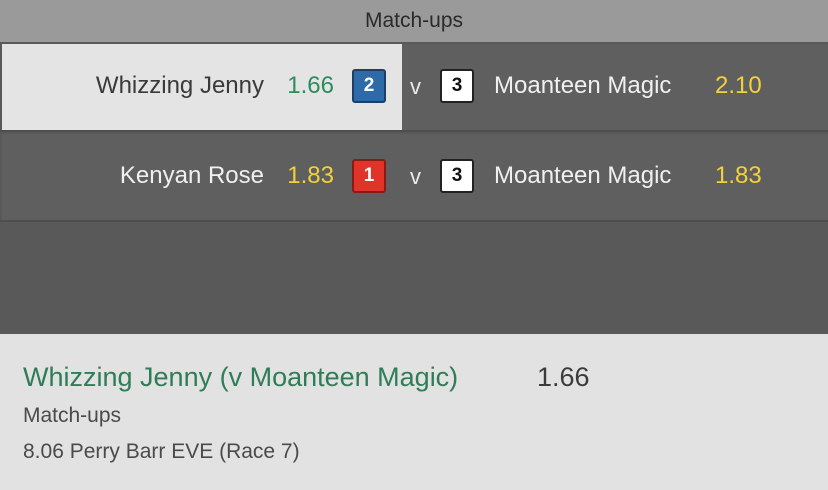 The height and width of the screenshot is (490, 828). I want to click on runner-name: Kenyan Rose, so click(191, 175).